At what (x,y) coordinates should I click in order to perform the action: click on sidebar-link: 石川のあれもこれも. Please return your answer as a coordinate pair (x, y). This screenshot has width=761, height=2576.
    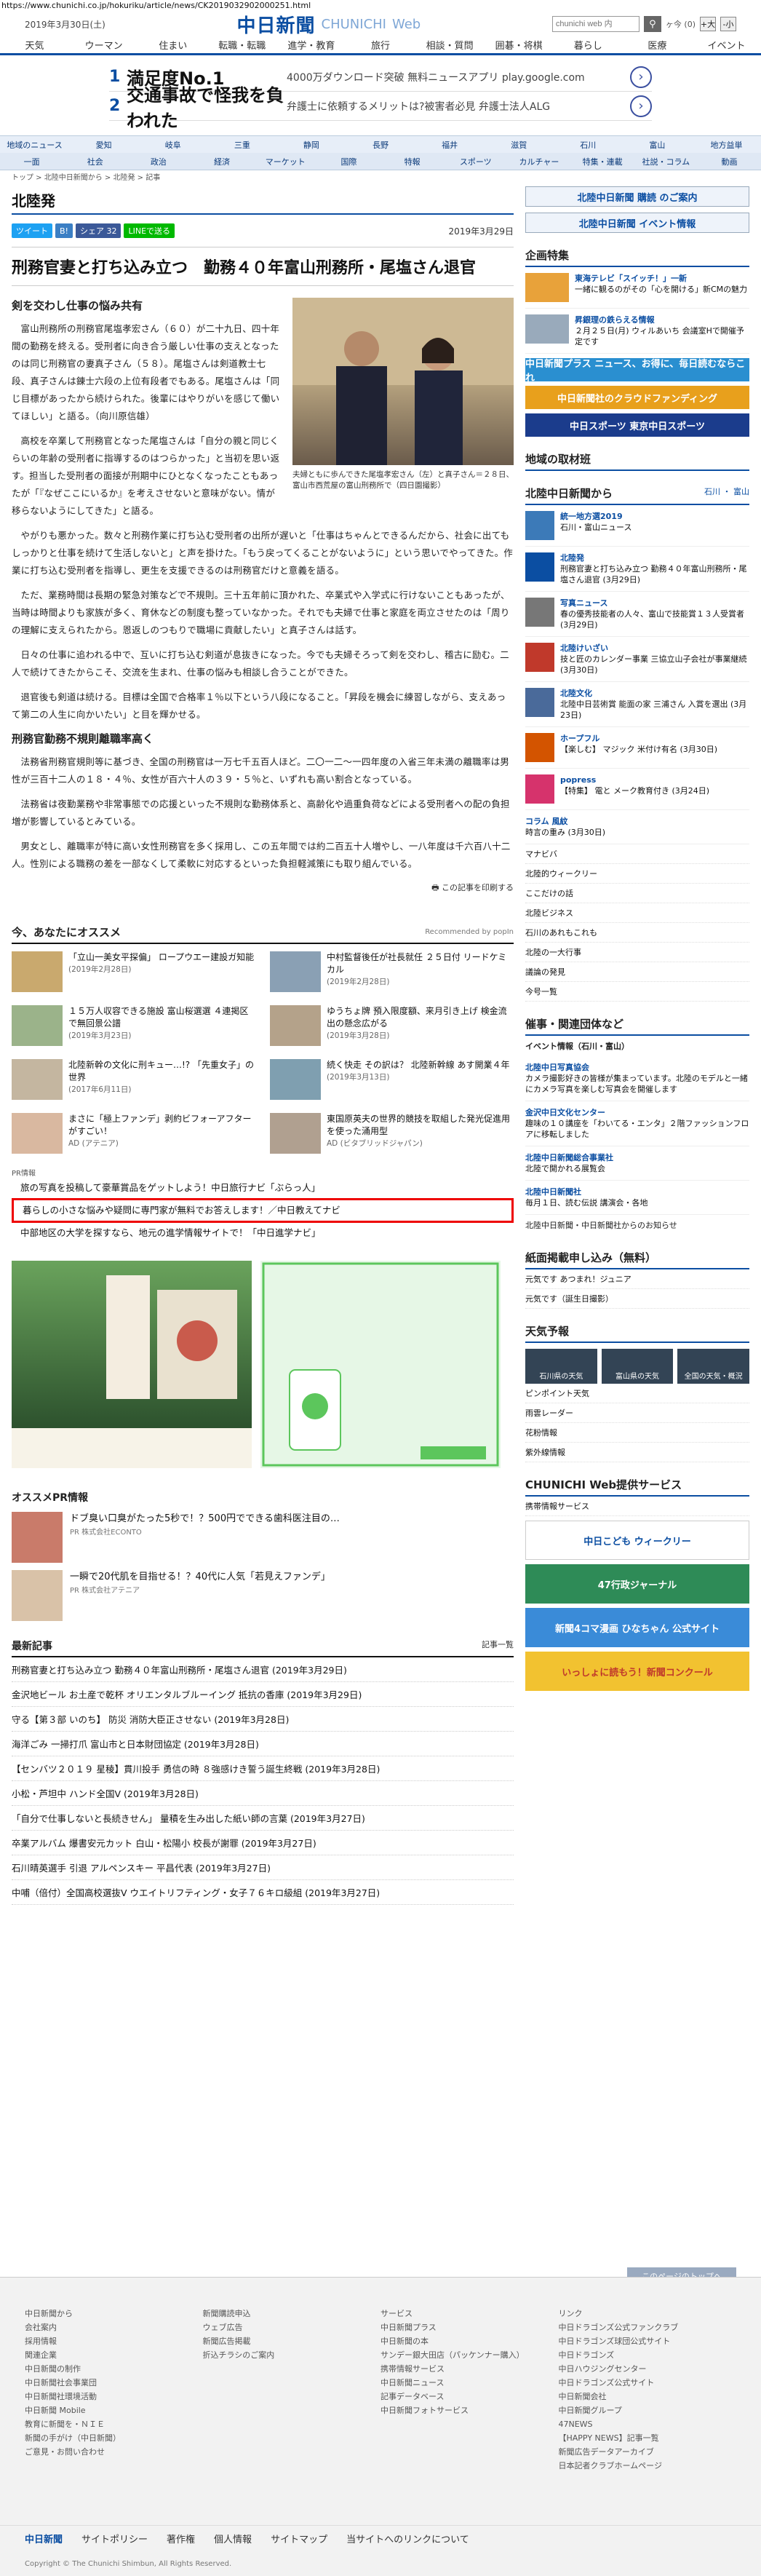
    Looking at the image, I should click on (637, 933).